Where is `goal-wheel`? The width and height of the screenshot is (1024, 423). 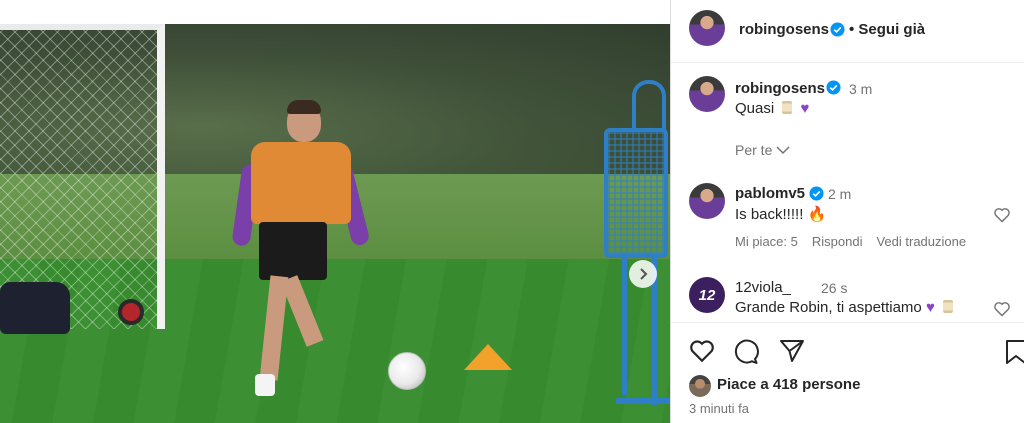 goal-wheel is located at coordinates (131, 312).